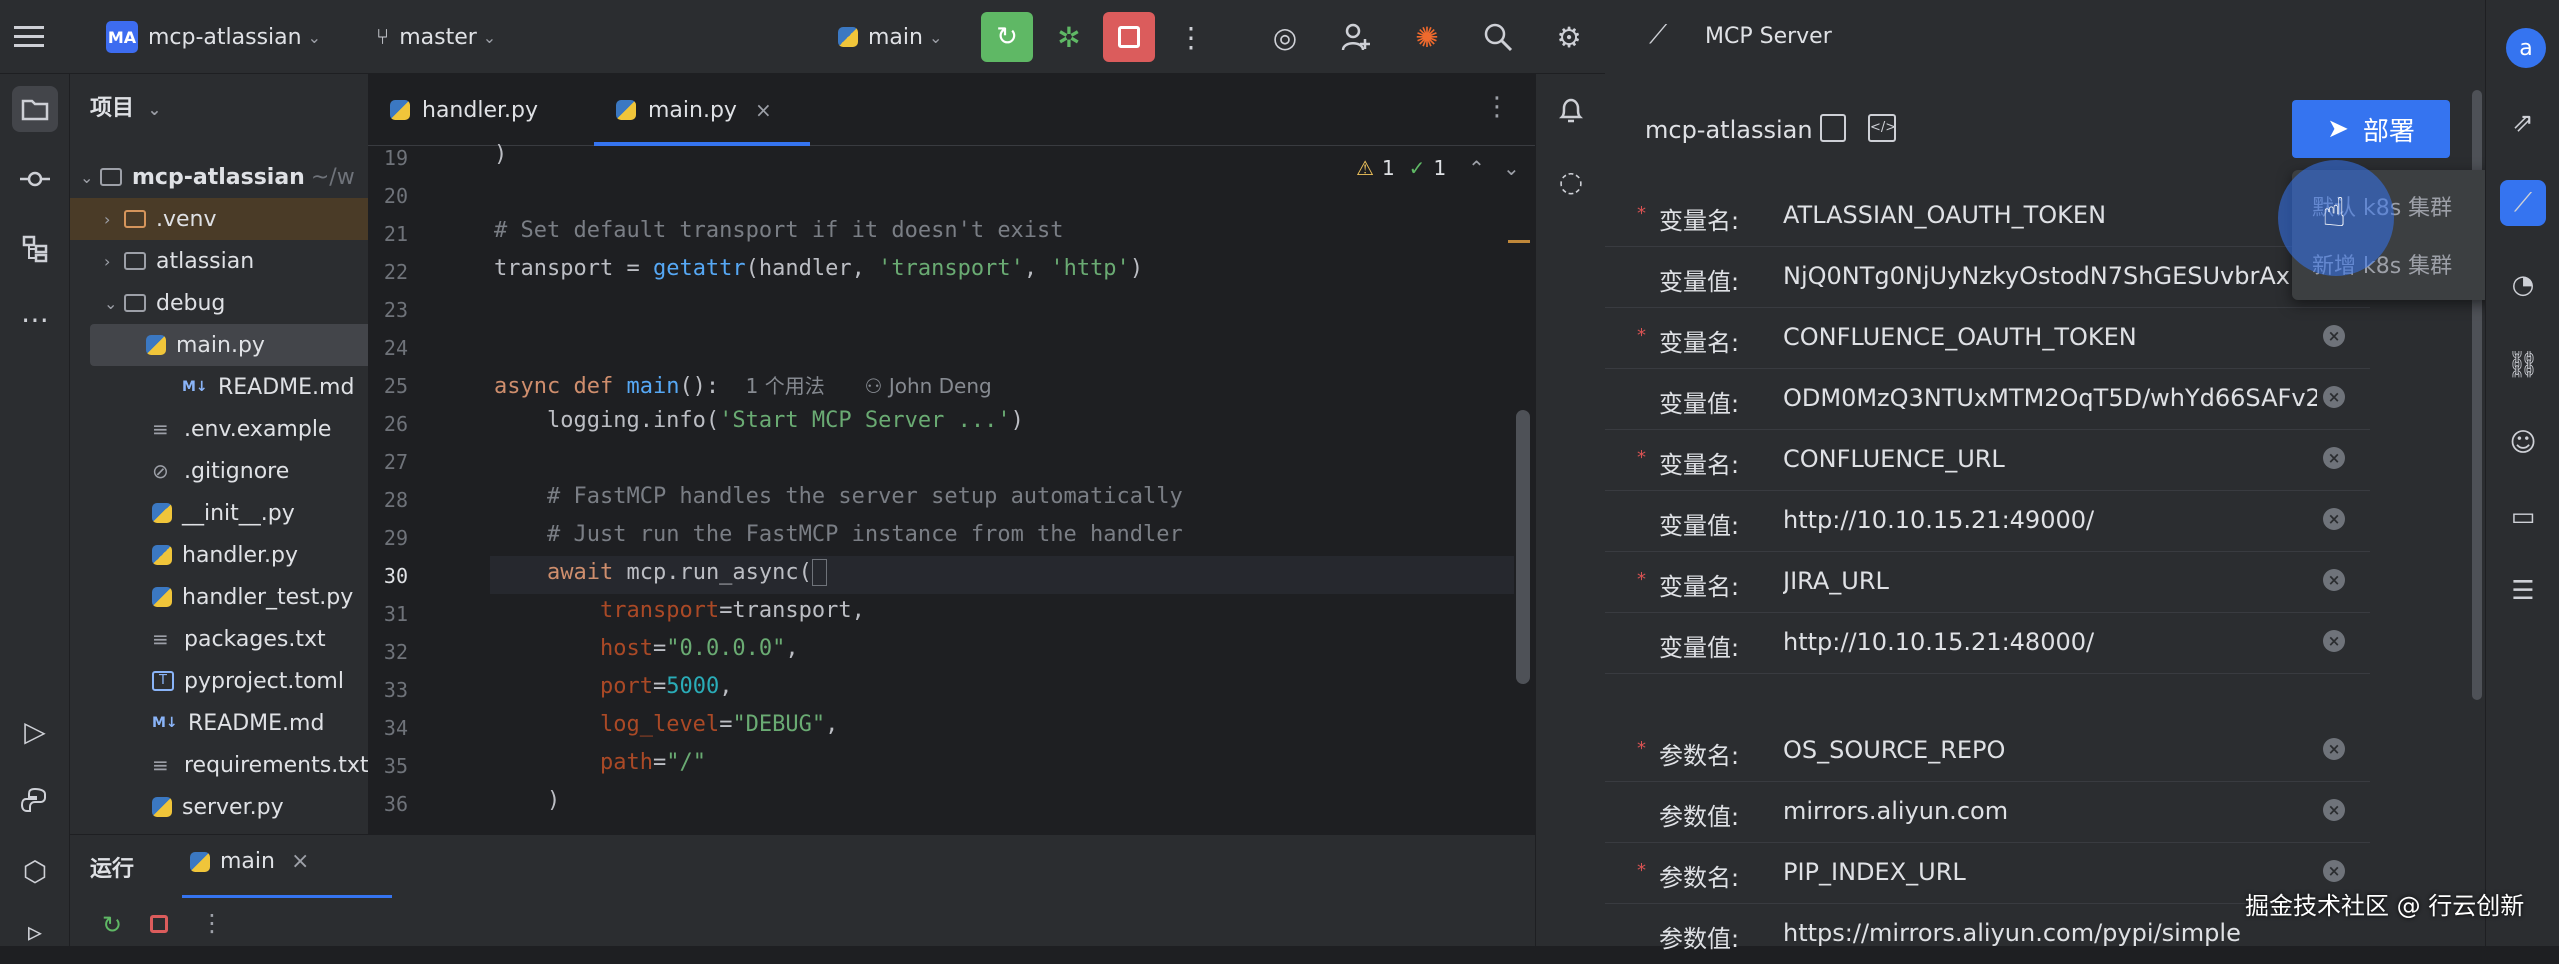 This screenshot has height=964, width=2559. What do you see at coordinates (694, 110) in the screenshot?
I see `tab-main-py: main.py ×` at bounding box center [694, 110].